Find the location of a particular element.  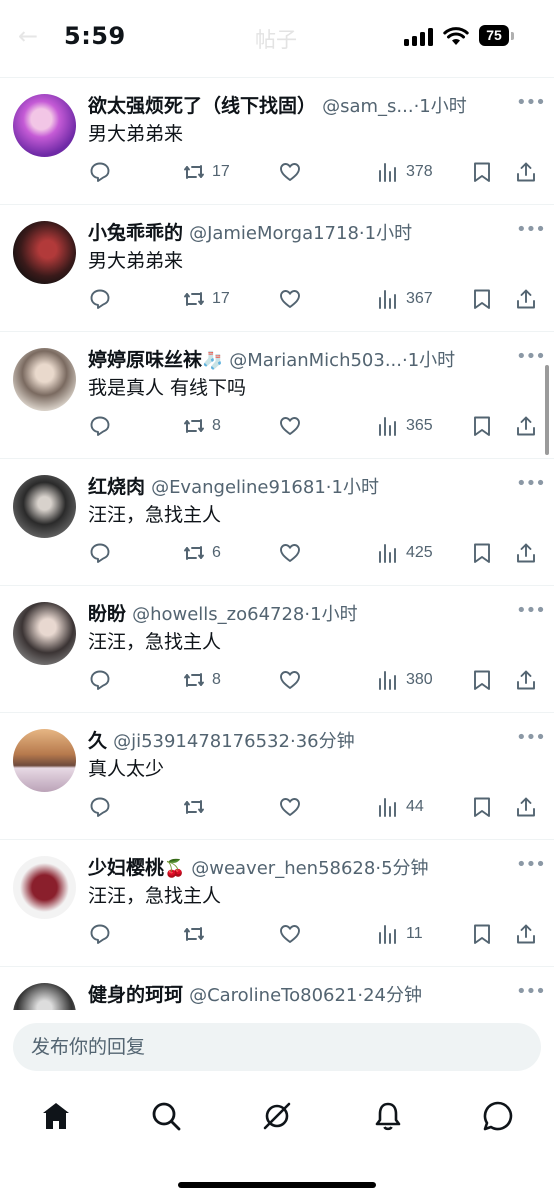

views-button: 367 is located at coordinates (404, 299).